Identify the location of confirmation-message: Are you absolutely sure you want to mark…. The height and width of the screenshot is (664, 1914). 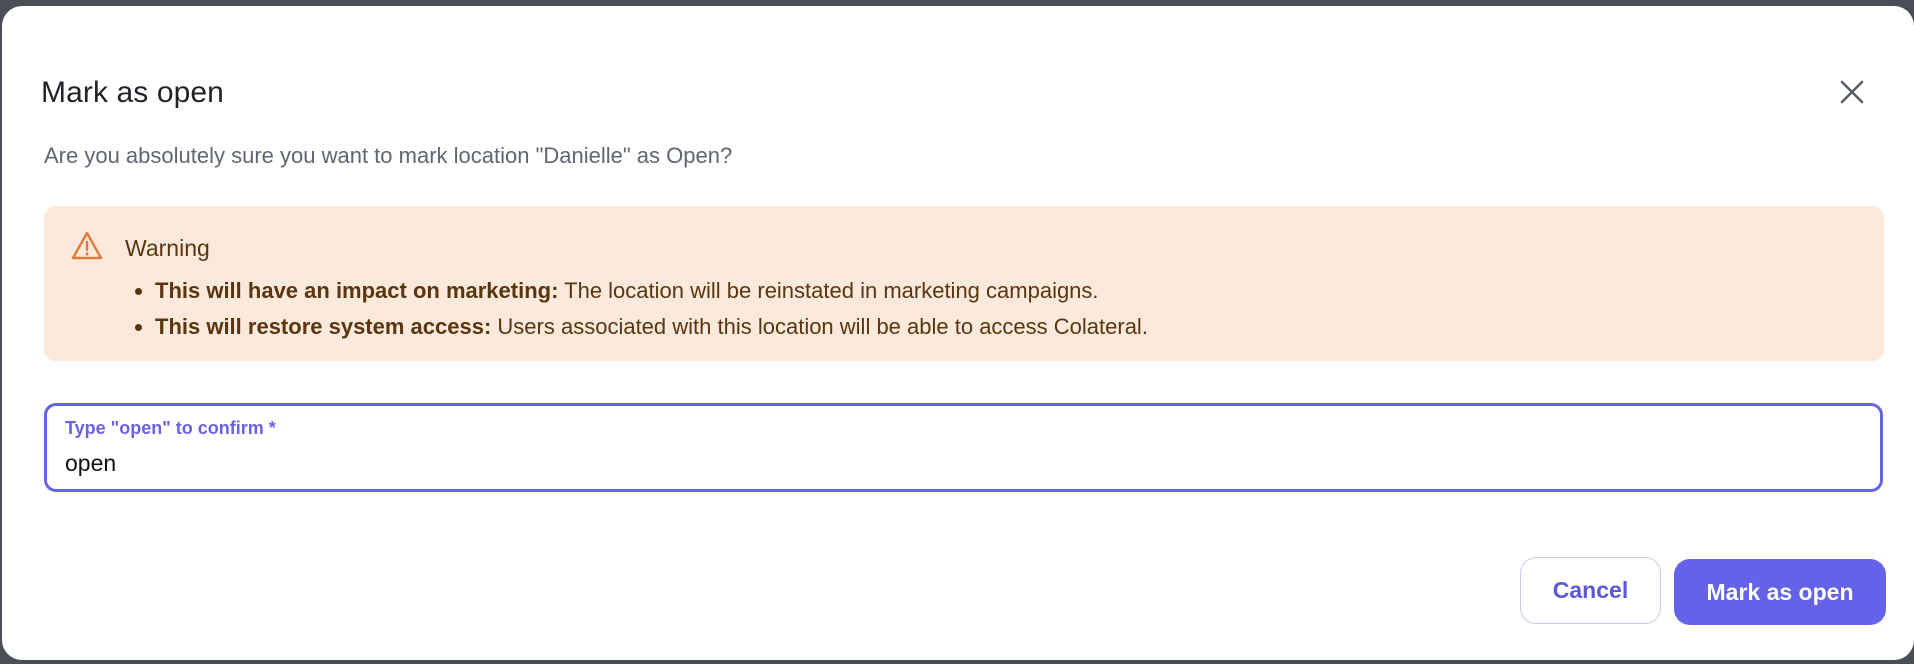
(388, 155).